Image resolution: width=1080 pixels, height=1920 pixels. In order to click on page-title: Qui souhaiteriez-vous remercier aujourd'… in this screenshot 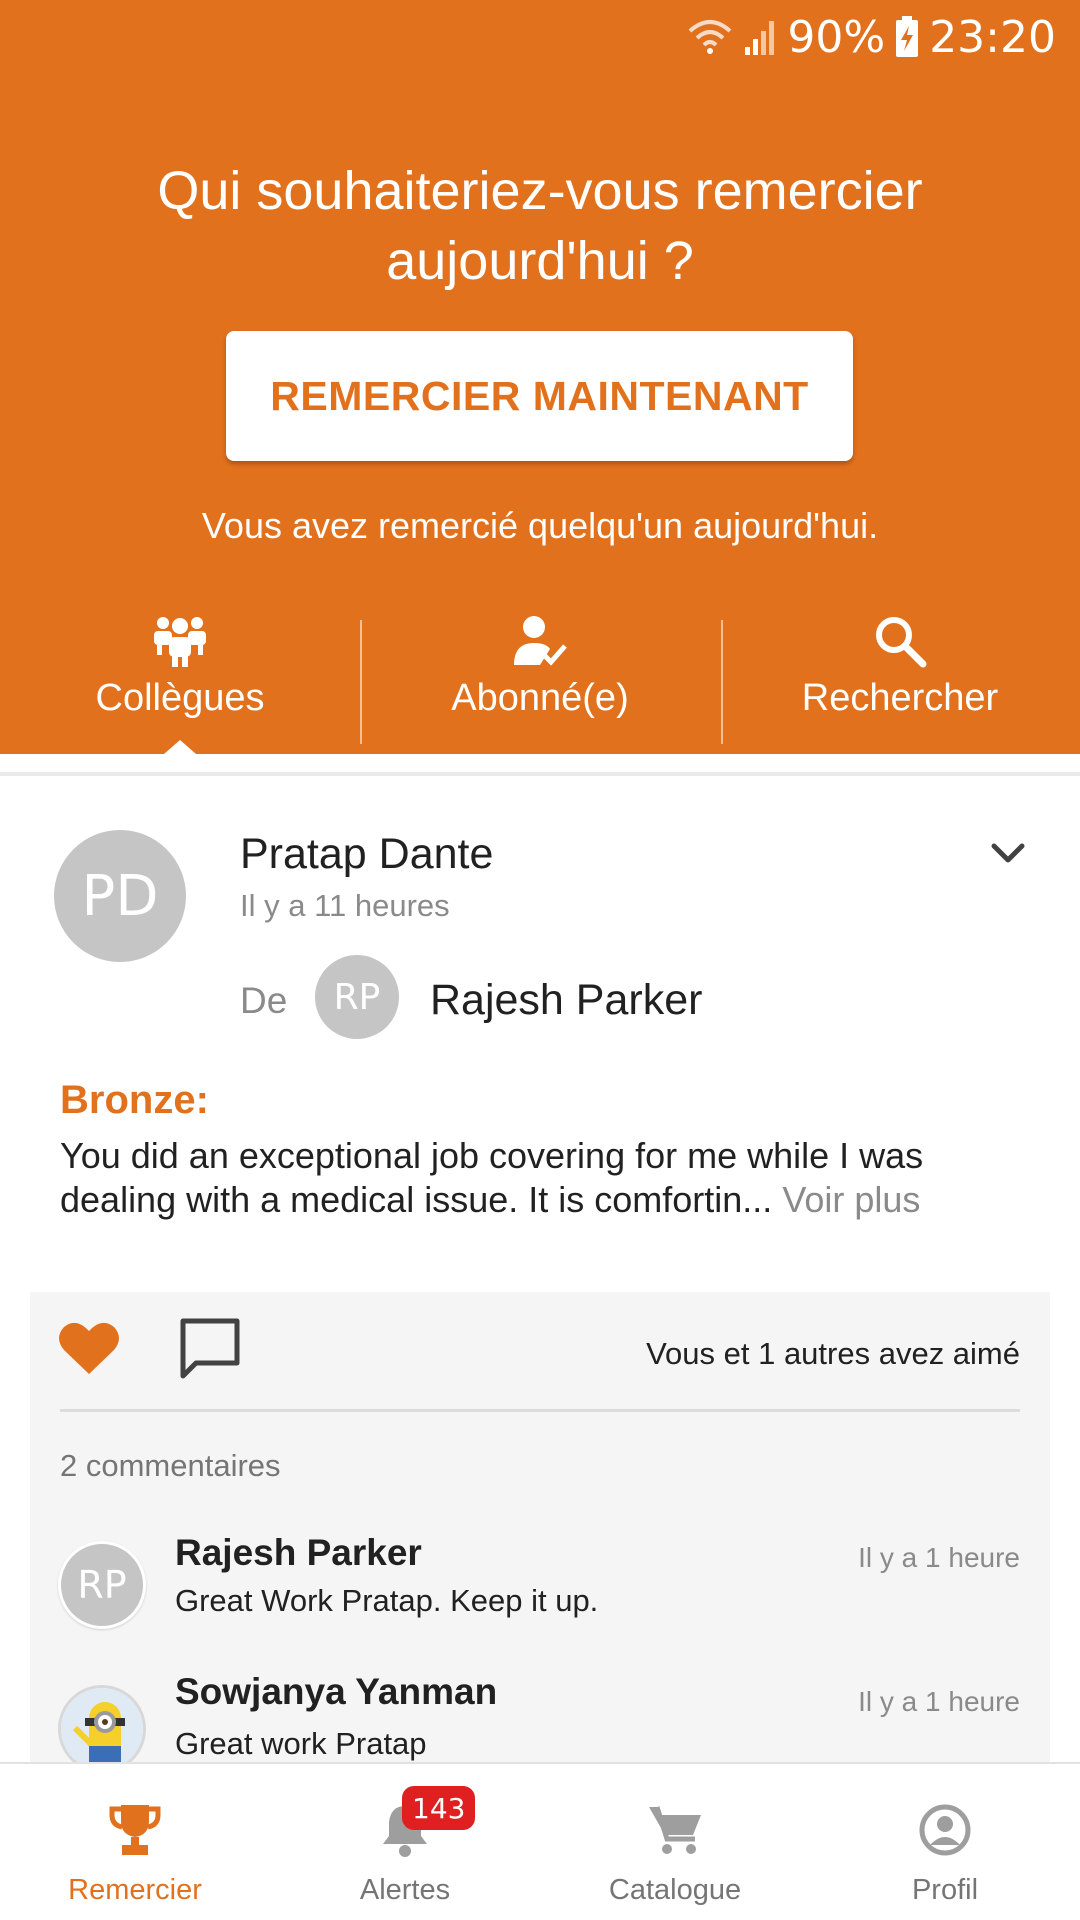, I will do `click(540, 226)`.